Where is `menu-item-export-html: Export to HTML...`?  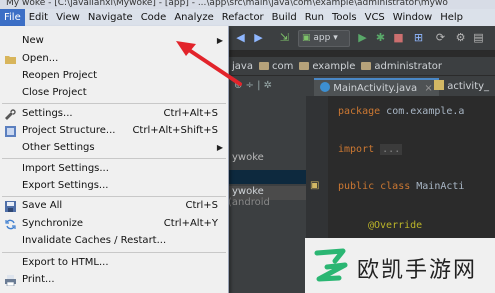 menu-item-export-html: Export to HTML... is located at coordinates (114, 263).